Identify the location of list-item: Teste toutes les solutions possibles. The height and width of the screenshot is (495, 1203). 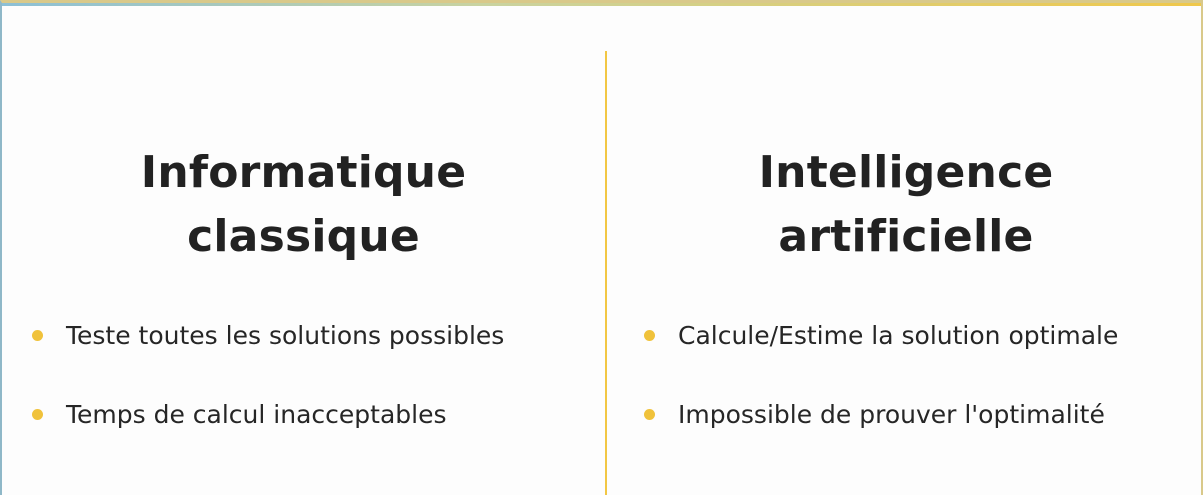
(267, 336).